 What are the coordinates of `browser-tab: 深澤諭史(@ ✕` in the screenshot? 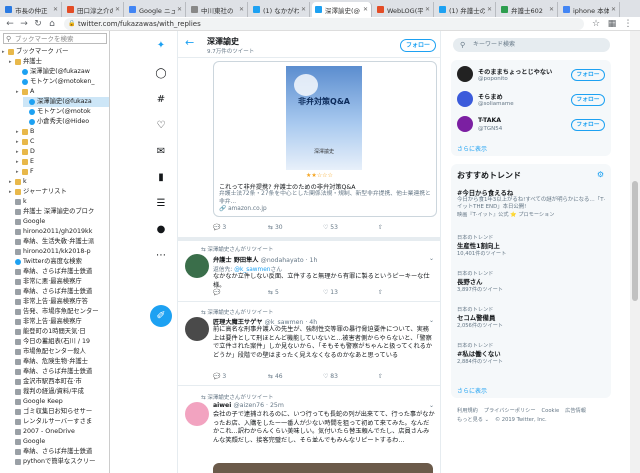 It's located at (342, 9).